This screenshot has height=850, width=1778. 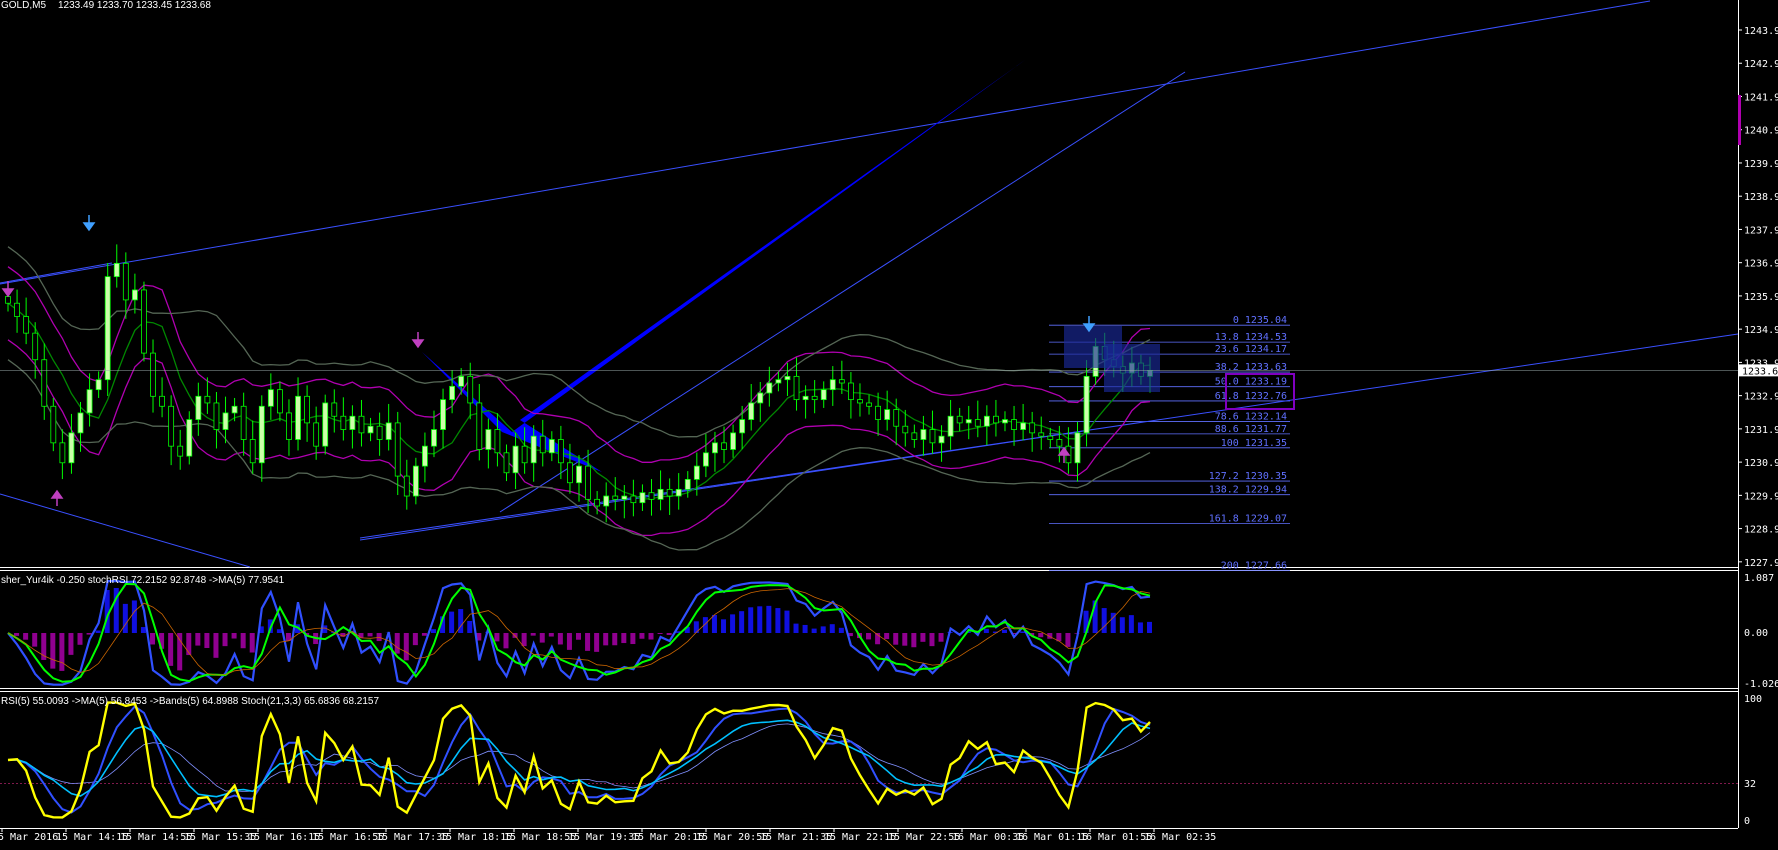 What do you see at coordinates (1753, 699) in the screenshot?
I see `indicator-2-tick-label: 100` at bounding box center [1753, 699].